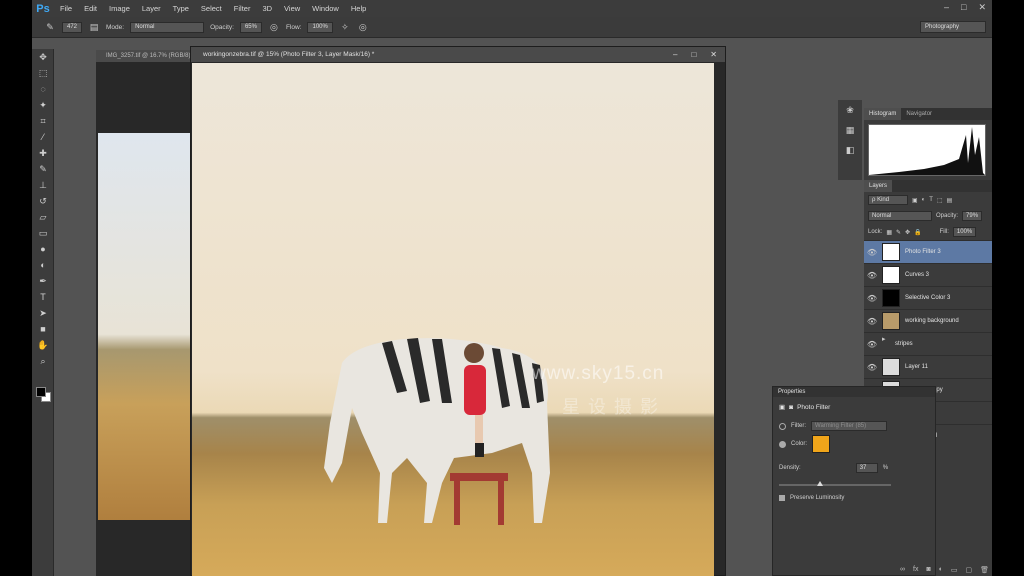  I want to click on tab-navigator: Navigator, so click(919, 114).